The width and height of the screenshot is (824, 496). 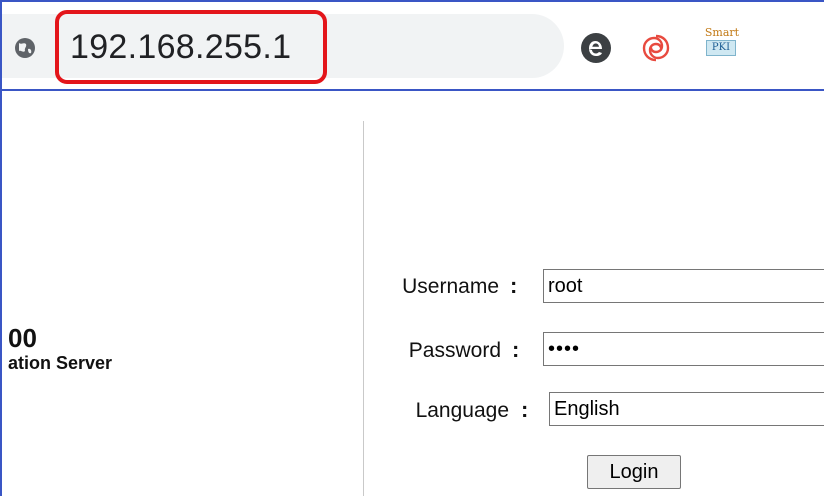 I want to click on language-colon: :, so click(x=525, y=409).